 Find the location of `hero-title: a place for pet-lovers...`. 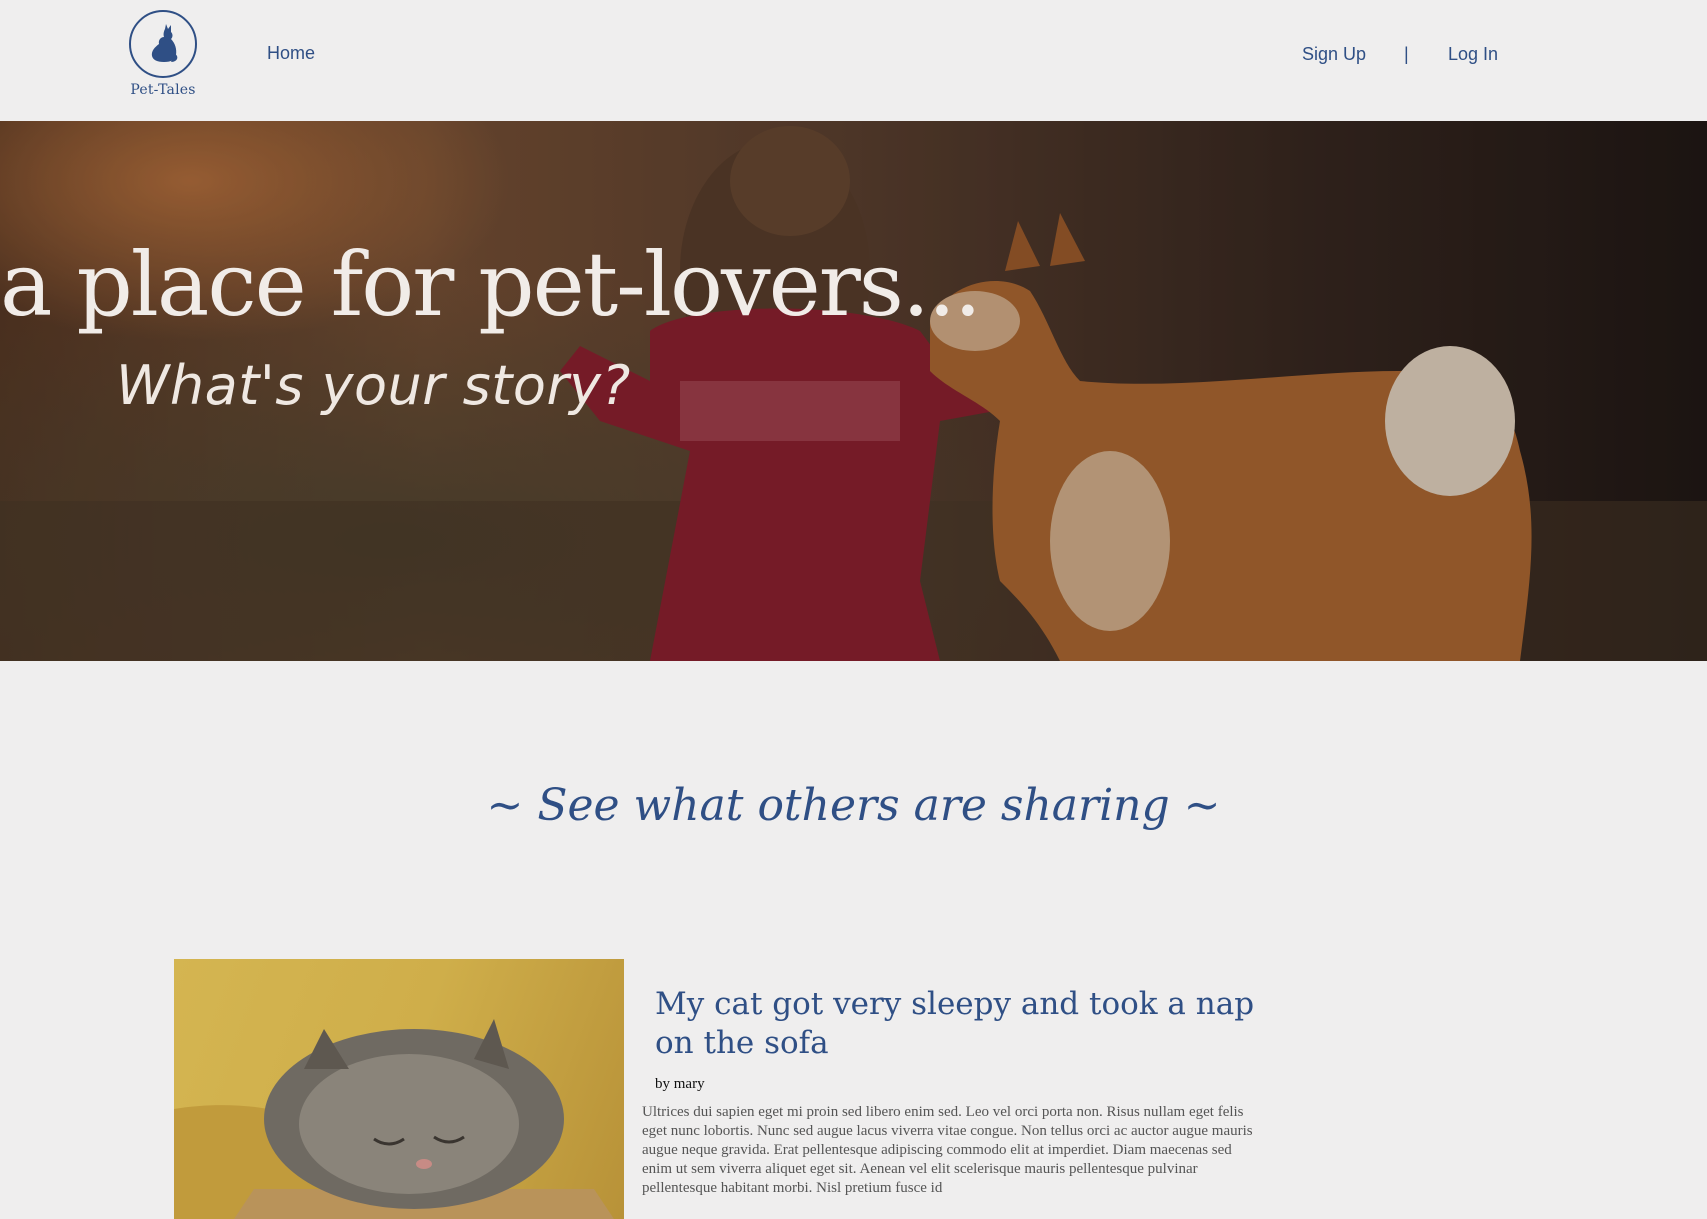

hero-title: a place for pet-lovers... is located at coordinates (491, 284).